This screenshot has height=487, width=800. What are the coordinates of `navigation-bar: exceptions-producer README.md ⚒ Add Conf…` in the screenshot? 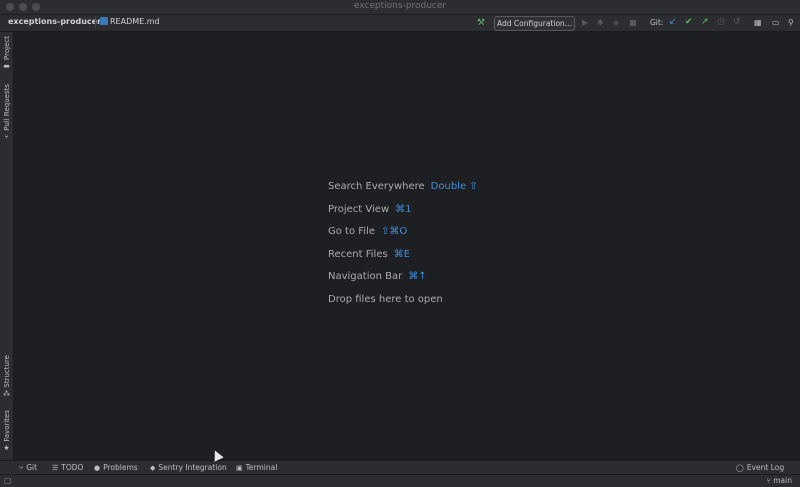 It's located at (400, 23).